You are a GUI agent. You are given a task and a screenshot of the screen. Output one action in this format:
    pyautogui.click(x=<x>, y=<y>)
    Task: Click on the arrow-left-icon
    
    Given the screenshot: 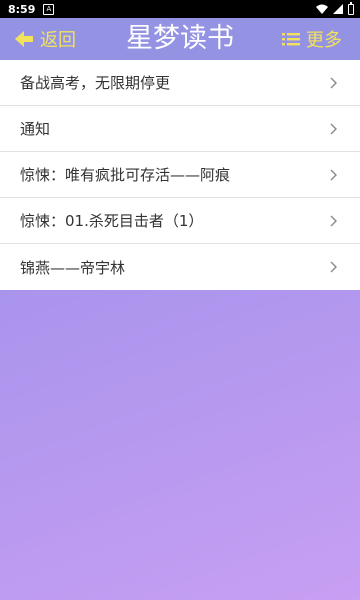 What is the action you would take?
    pyautogui.click(x=24, y=39)
    